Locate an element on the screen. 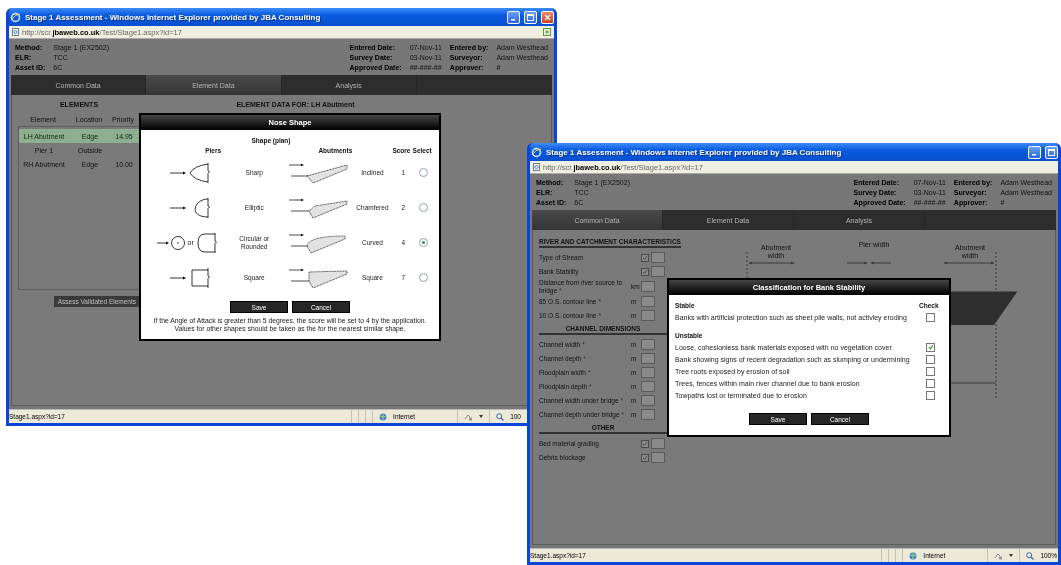  compatibility-icon is located at coordinates (547, 32).